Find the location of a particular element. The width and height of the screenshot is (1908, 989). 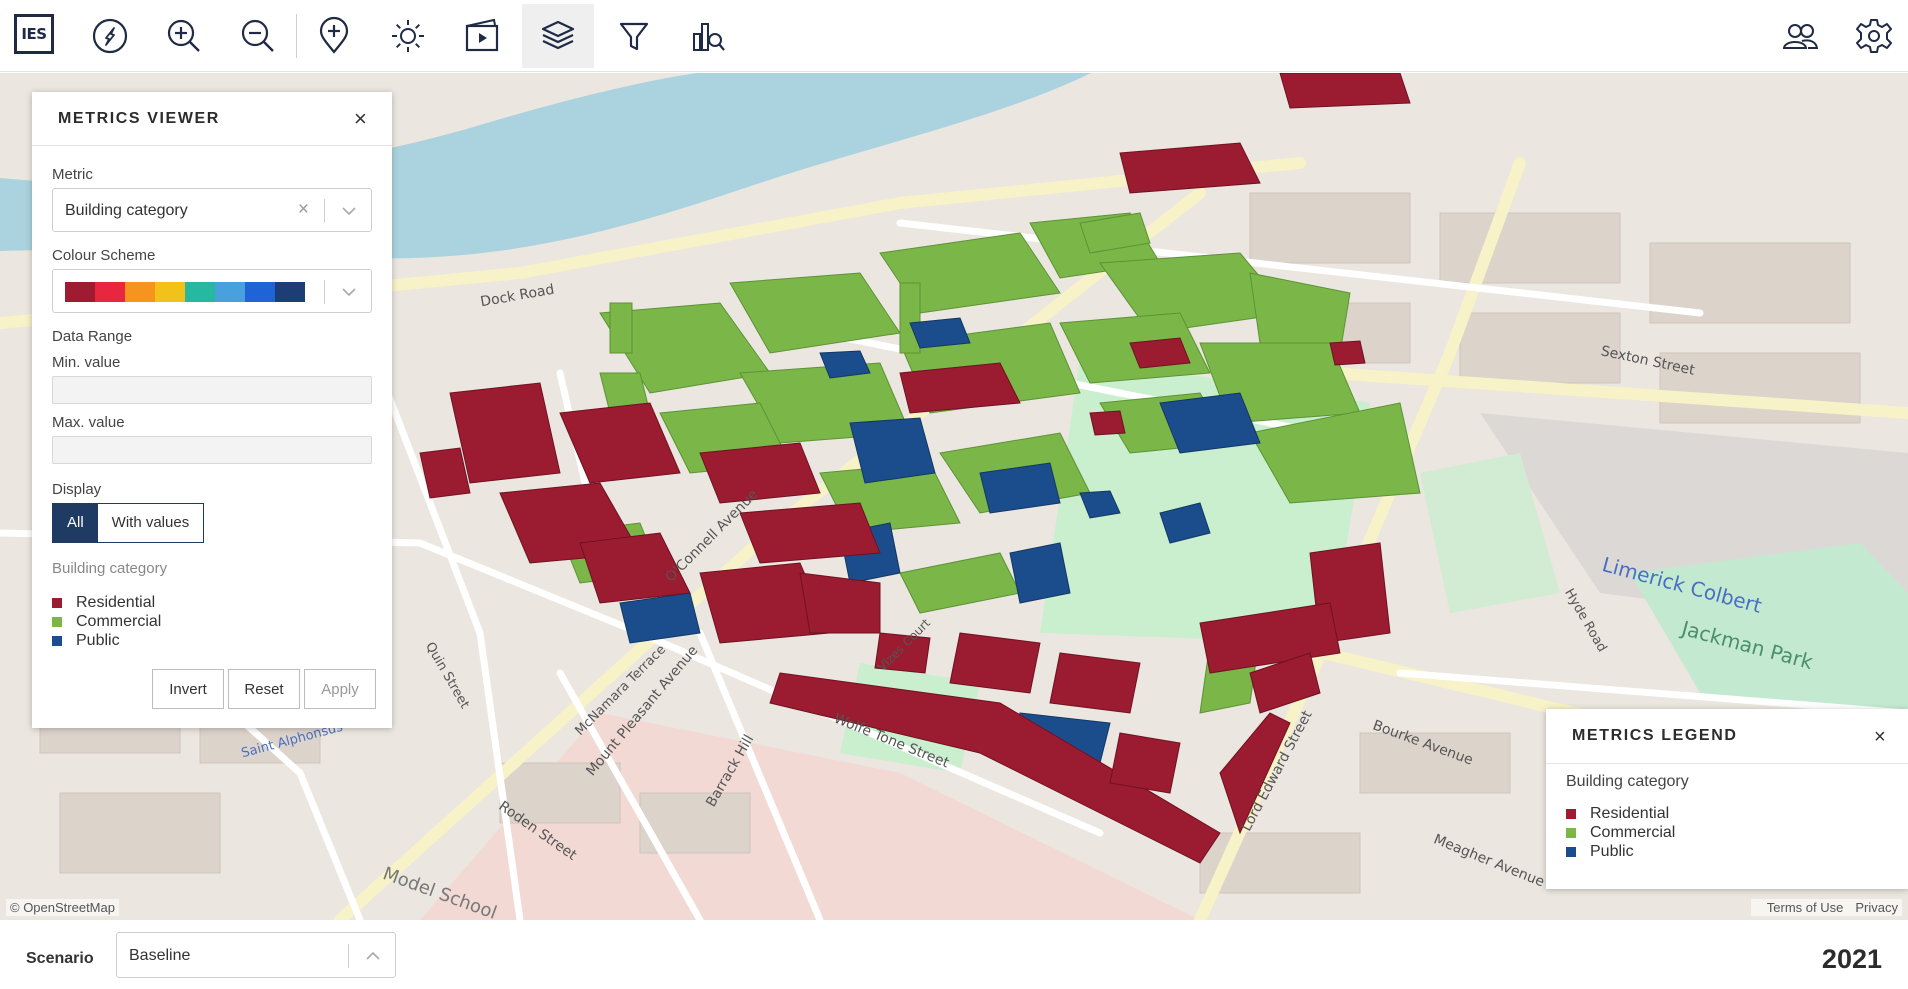

invert-button: Invert is located at coordinates (188, 689).